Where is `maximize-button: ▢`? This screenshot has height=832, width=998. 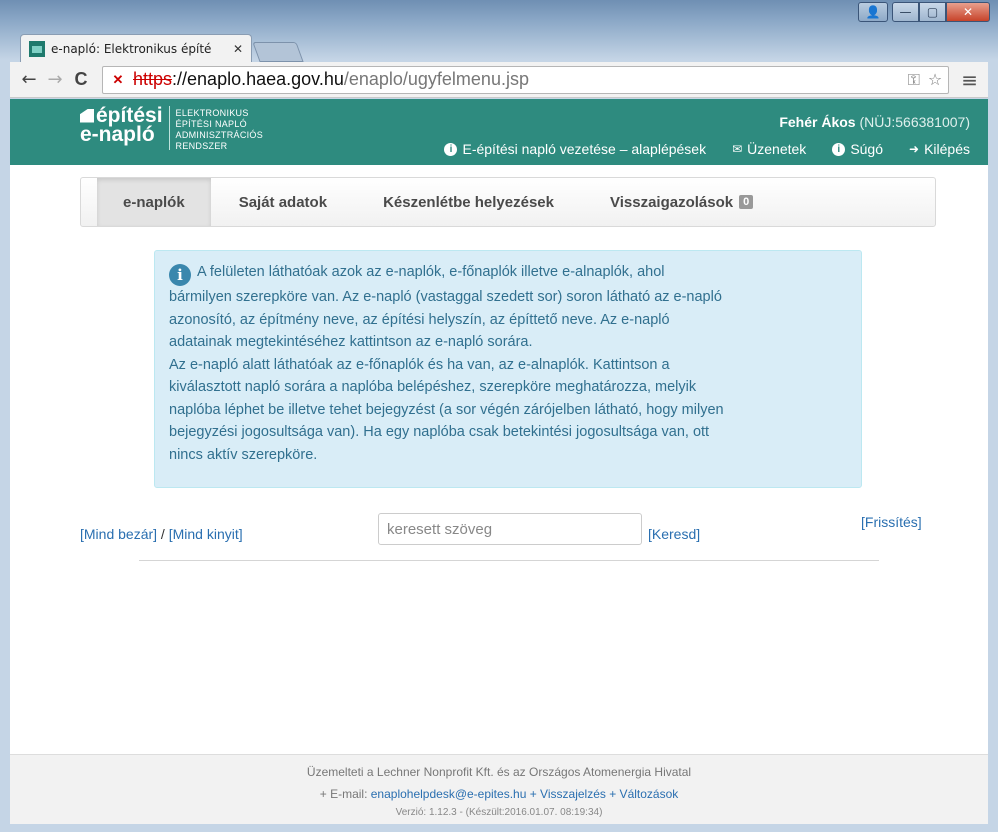 maximize-button: ▢ is located at coordinates (932, 12).